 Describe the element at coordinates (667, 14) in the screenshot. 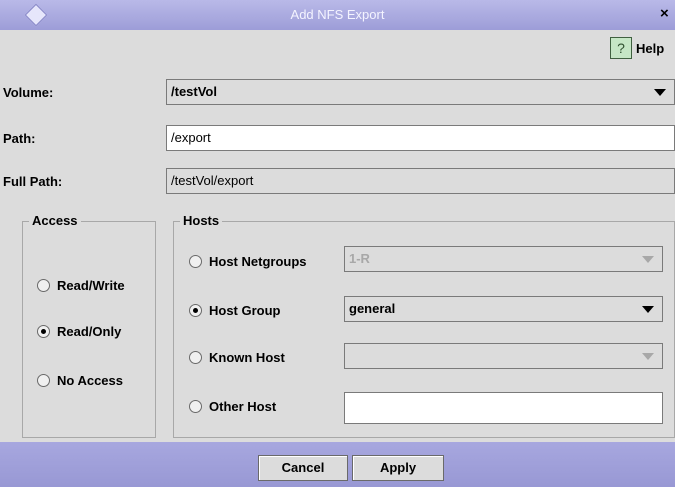

I see `close-icon: ×` at that location.